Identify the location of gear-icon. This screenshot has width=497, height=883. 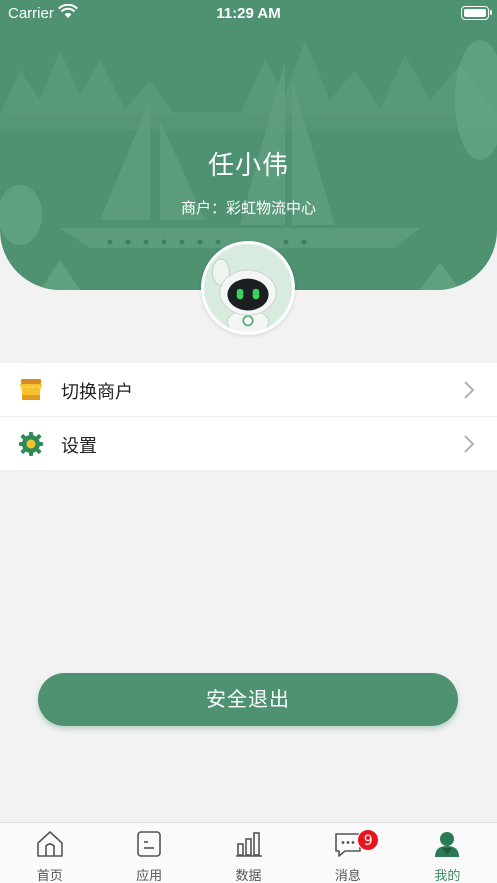
(31, 444).